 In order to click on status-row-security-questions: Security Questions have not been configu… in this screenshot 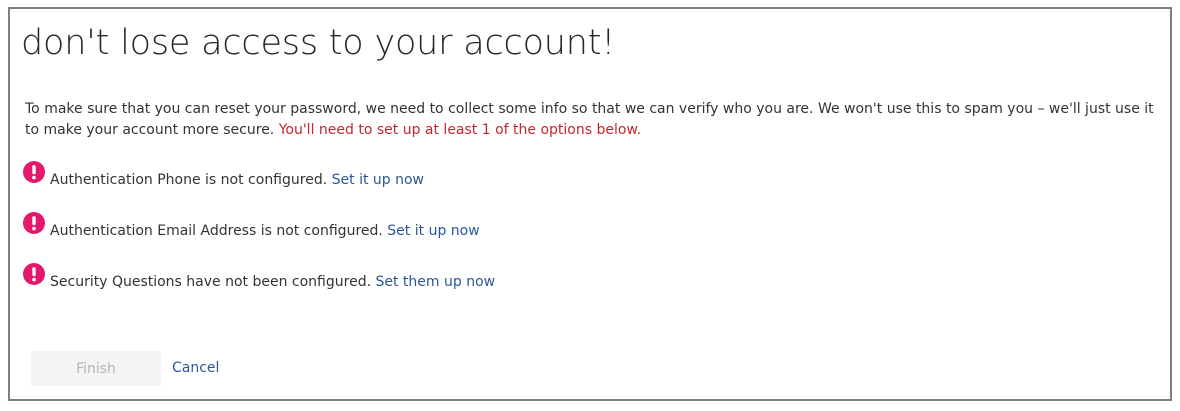, I will do `click(259, 280)`.